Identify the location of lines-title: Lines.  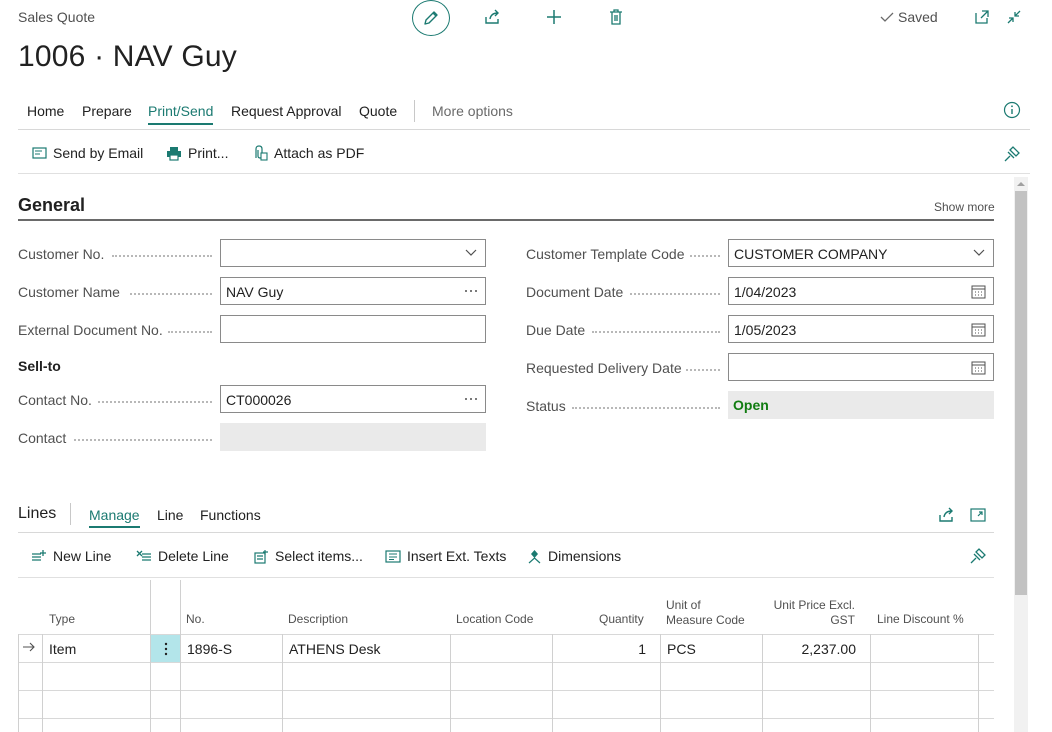
(37, 513).